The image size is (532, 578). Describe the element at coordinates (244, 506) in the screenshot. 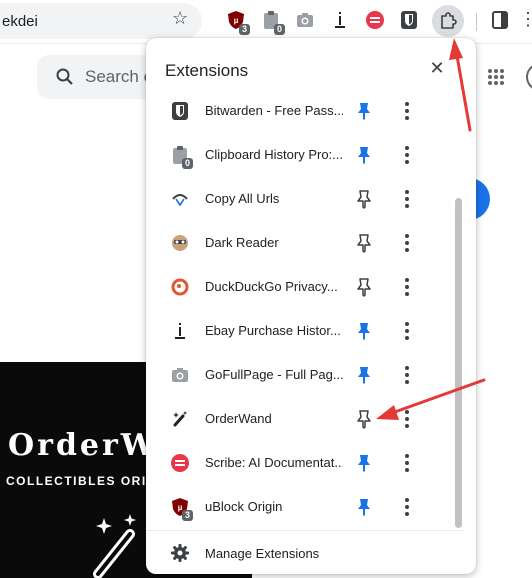

I see `extension-label: uBlock Origin` at that location.